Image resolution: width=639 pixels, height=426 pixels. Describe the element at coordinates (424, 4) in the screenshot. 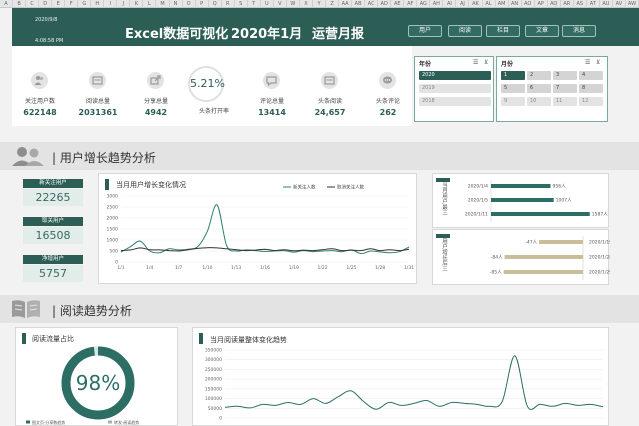

I see `column-header-cell: AG` at that location.